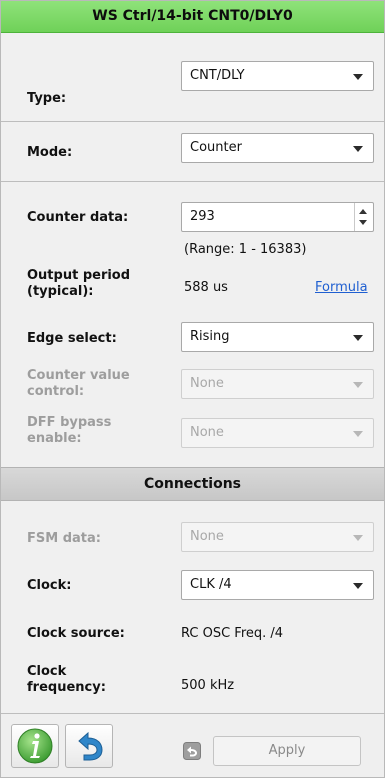 This screenshot has height=778, width=385. What do you see at coordinates (277, 537) in the screenshot?
I see `fsm-data-dropdown: None` at bounding box center [277, 537].